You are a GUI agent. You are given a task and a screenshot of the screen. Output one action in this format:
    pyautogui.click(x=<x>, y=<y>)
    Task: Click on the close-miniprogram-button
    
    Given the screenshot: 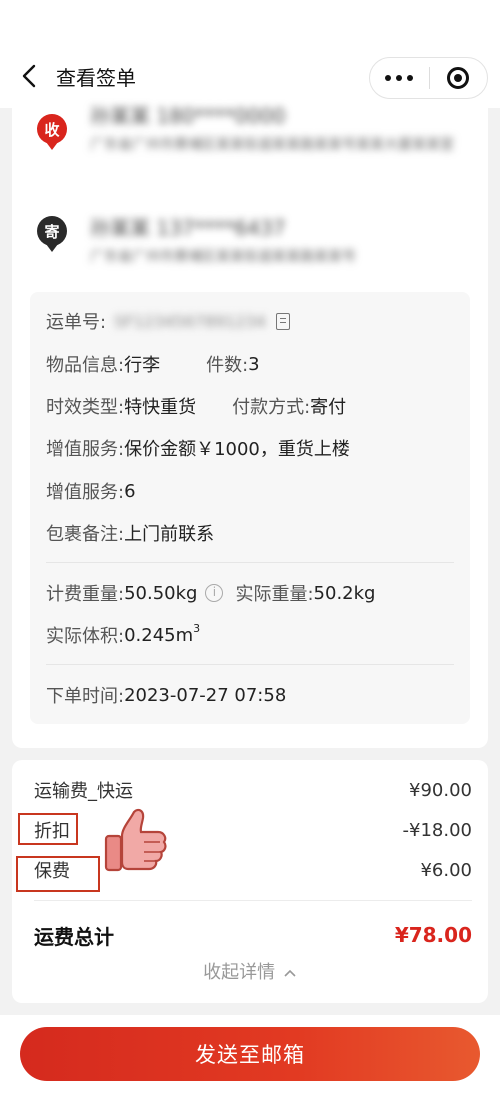 What is the action you would take?
    pyautogui.click(x=458, y=78)
    